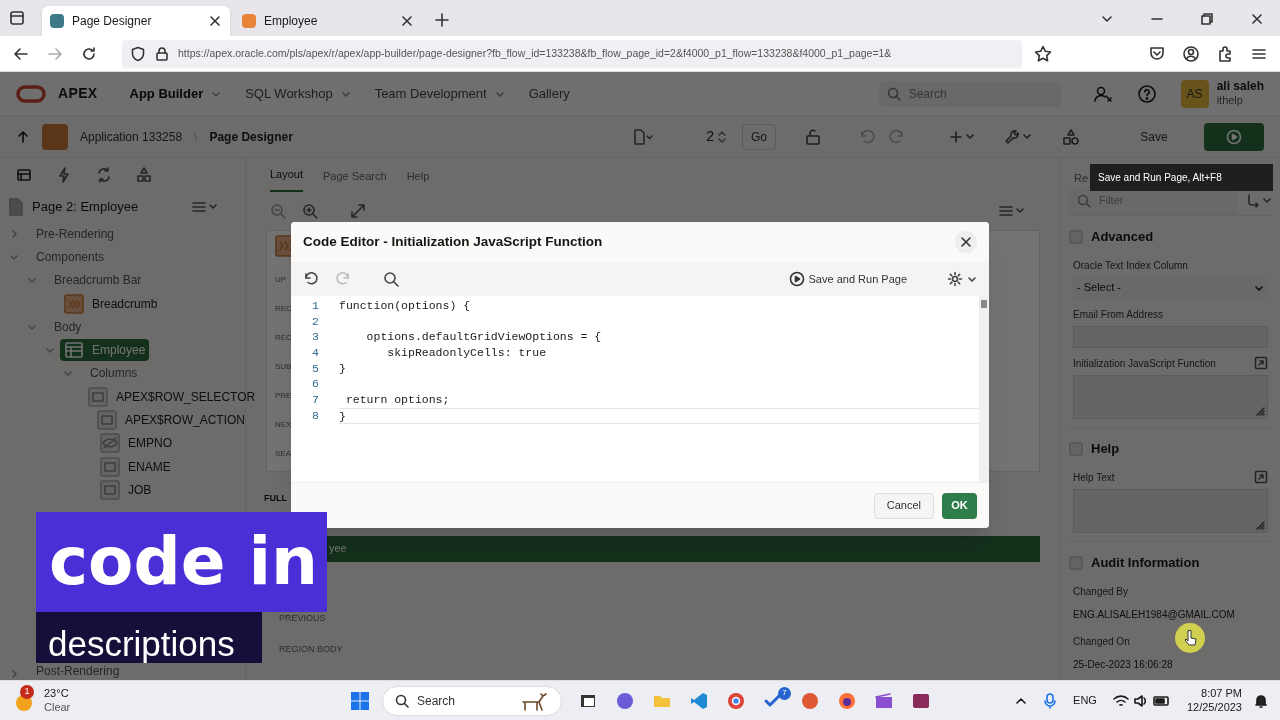 The width and height of the screenshot is (1280, 720). Describe the element at coordinates (984, 389) in the screenshot. I see `scrollbar` at that location.